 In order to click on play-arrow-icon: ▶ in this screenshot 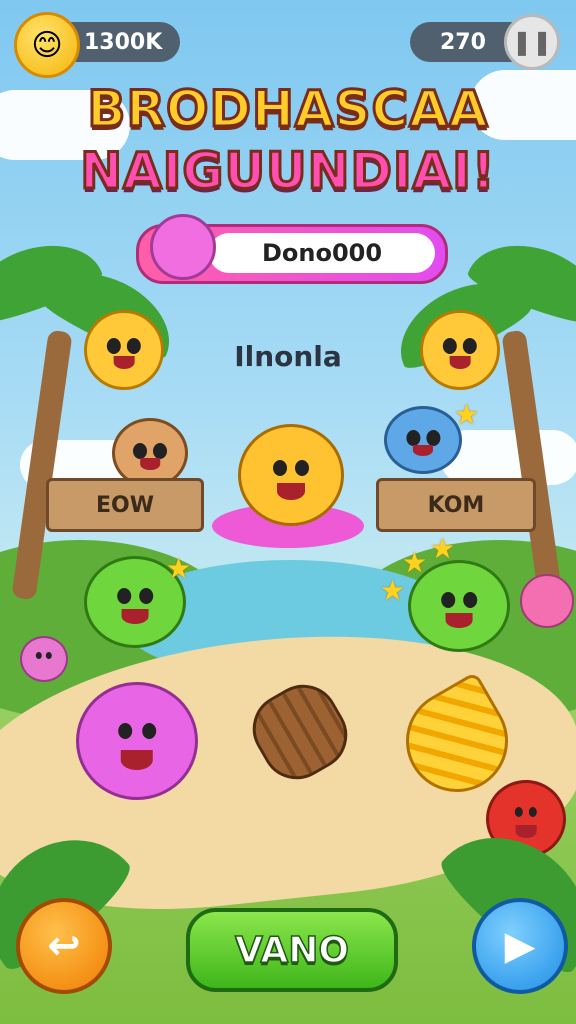, I will do `click(520, 946)`.